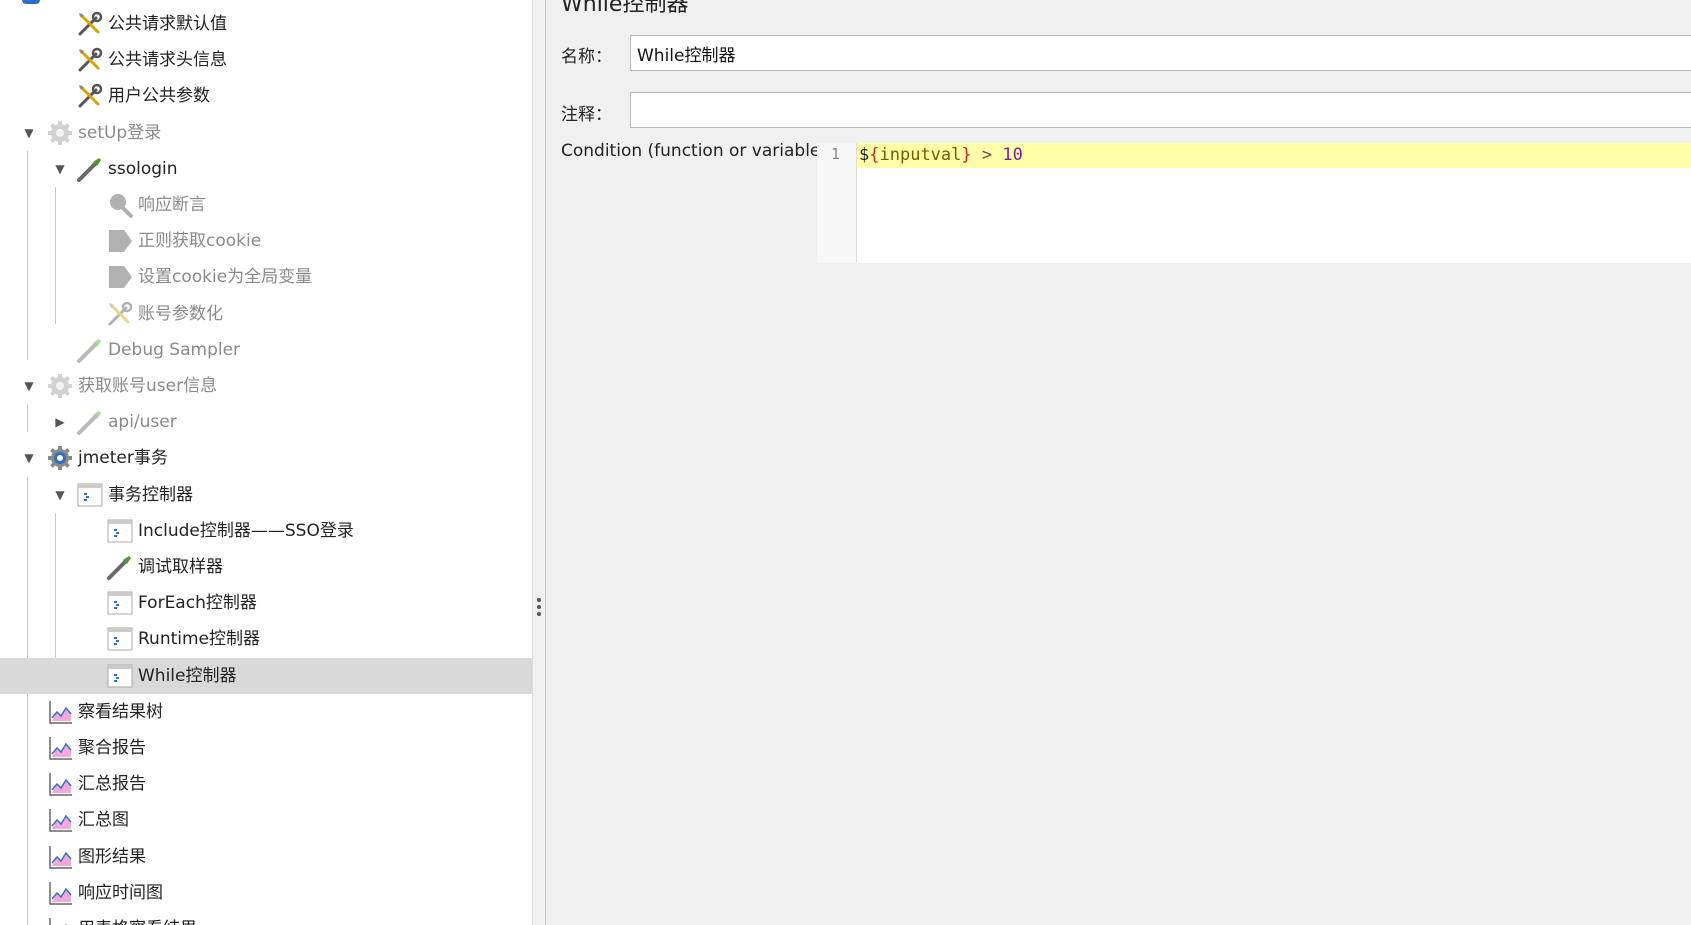  What do you see at coordinates (1160, 110) in the screenshot?
I see `comment-field` at bounding box center [1160, 110].